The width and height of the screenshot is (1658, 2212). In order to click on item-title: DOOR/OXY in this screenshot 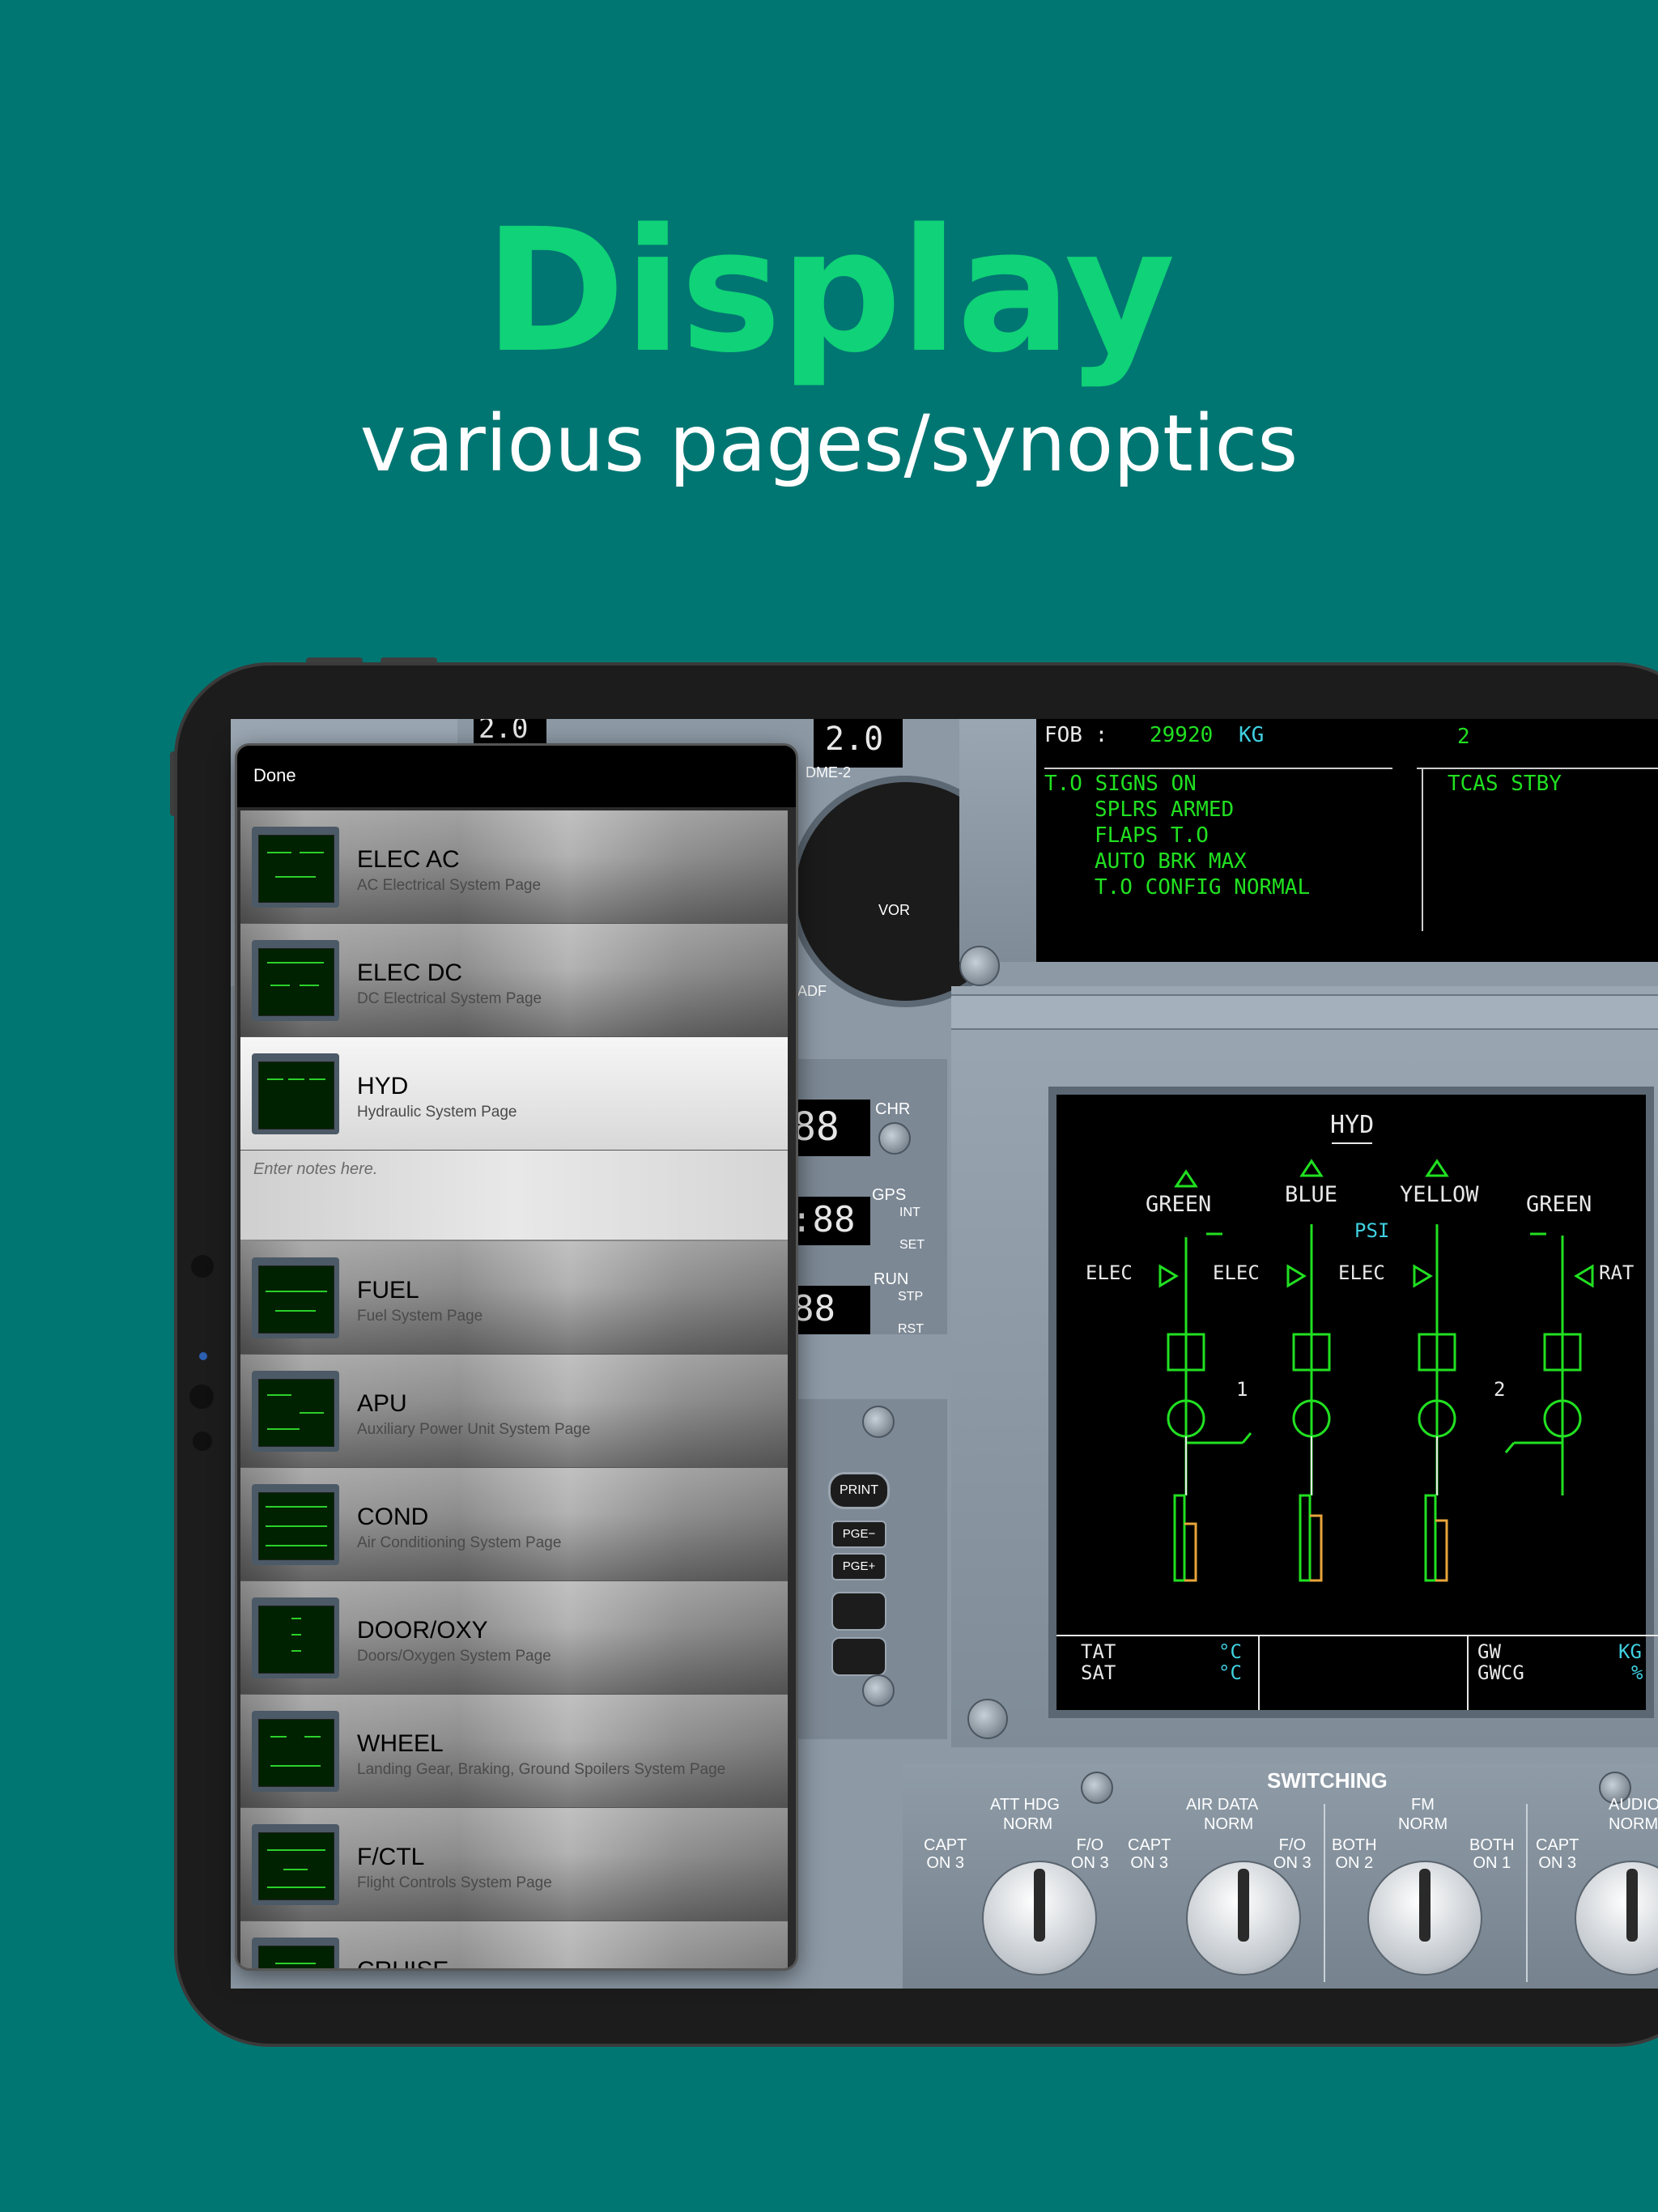, I will do `click(422, 1631)`.